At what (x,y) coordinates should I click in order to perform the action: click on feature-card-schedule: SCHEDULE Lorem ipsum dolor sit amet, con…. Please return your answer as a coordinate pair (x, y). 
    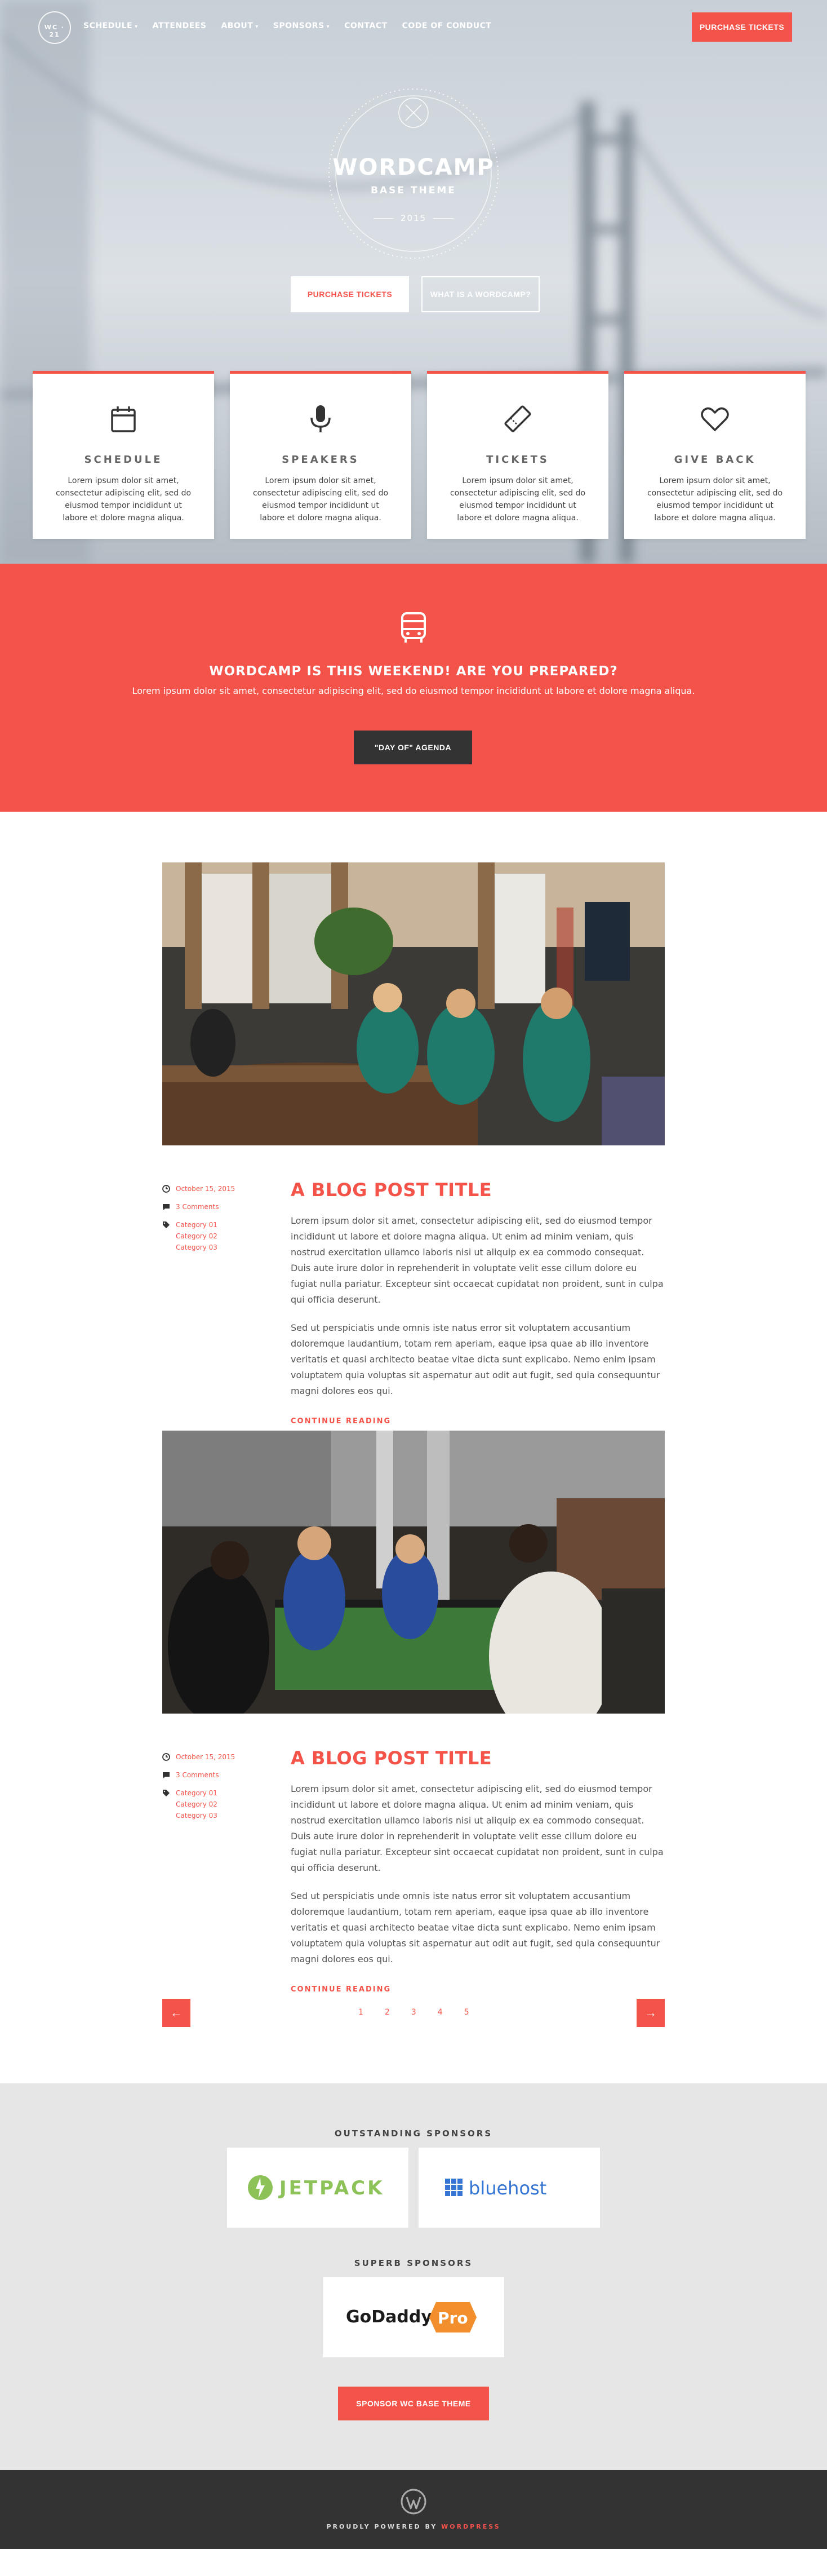
    Looking at the image, I should click on (123, 455).